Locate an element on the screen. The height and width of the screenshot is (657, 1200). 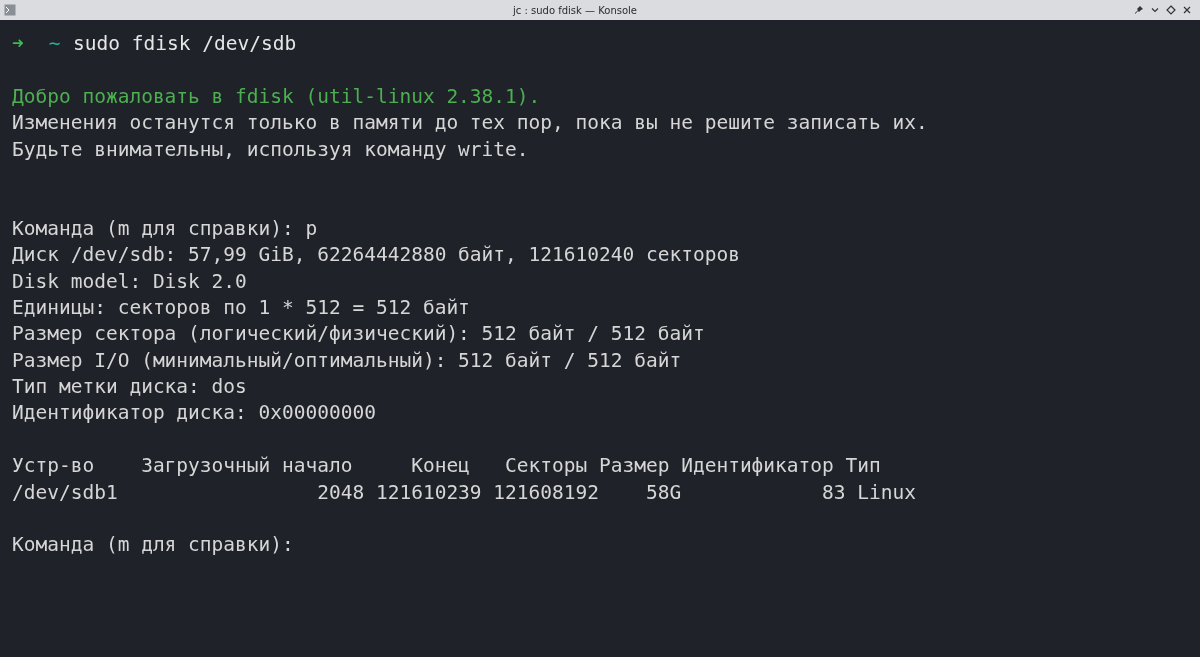
output-line: Добро пожаловать в fdisk (util-linux 2.38.1). is located at coordinates (276, 96).